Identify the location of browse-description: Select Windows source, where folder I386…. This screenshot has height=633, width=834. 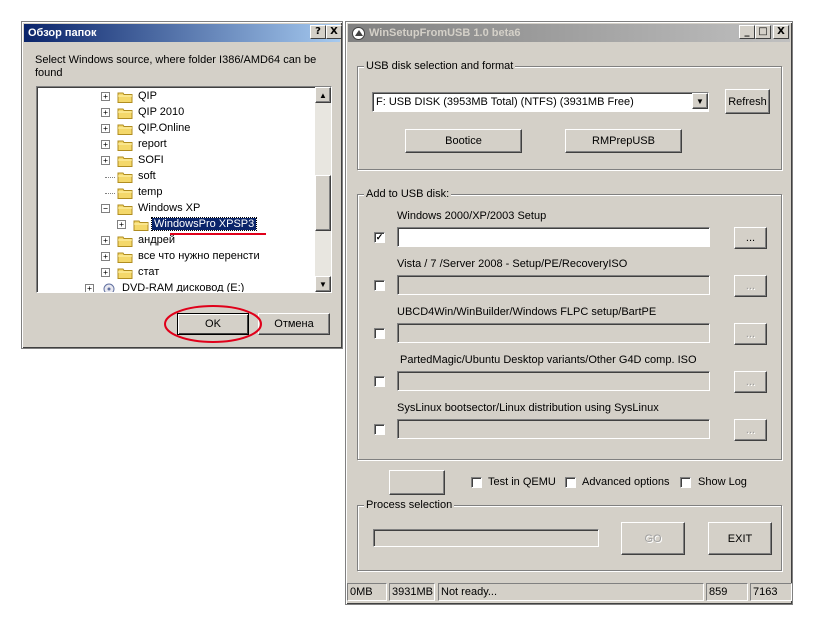
(176, 66).